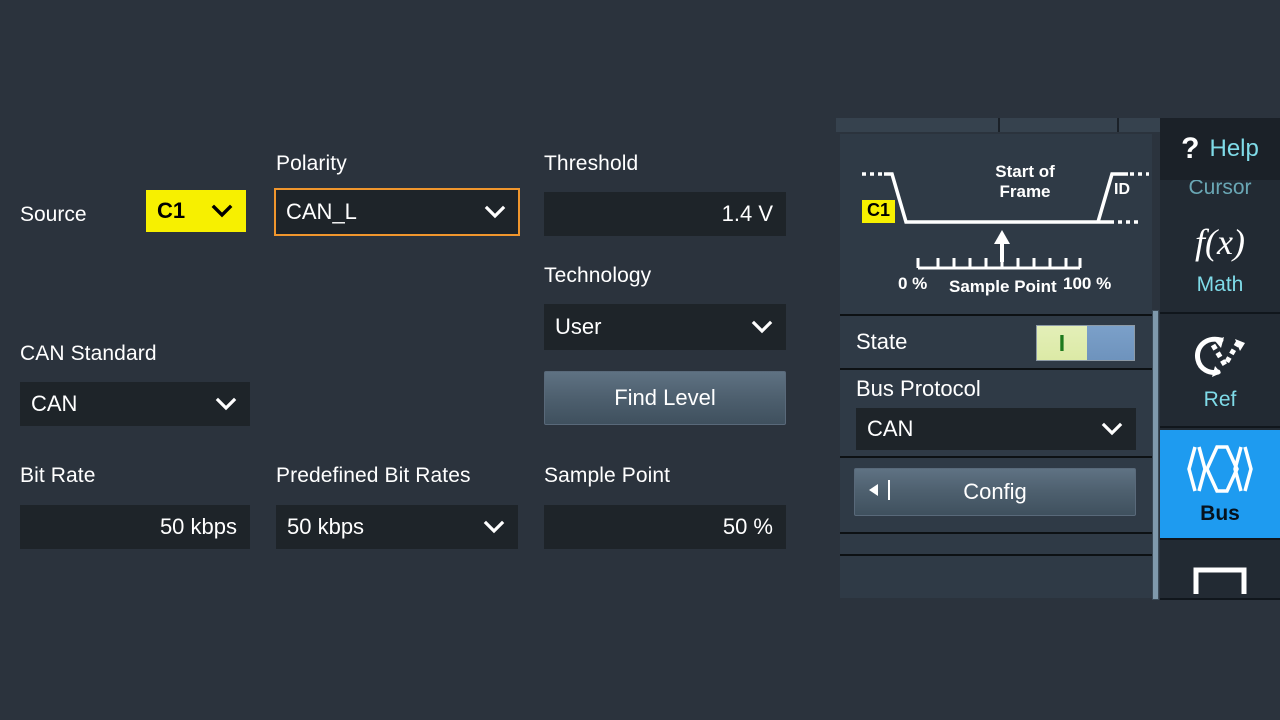 The height and width of the screenshot is (720, 1280). What do you see at coordinates (53, 214) in the screenshot?
I see `source-label: Source` at bounding box center [53, 214].